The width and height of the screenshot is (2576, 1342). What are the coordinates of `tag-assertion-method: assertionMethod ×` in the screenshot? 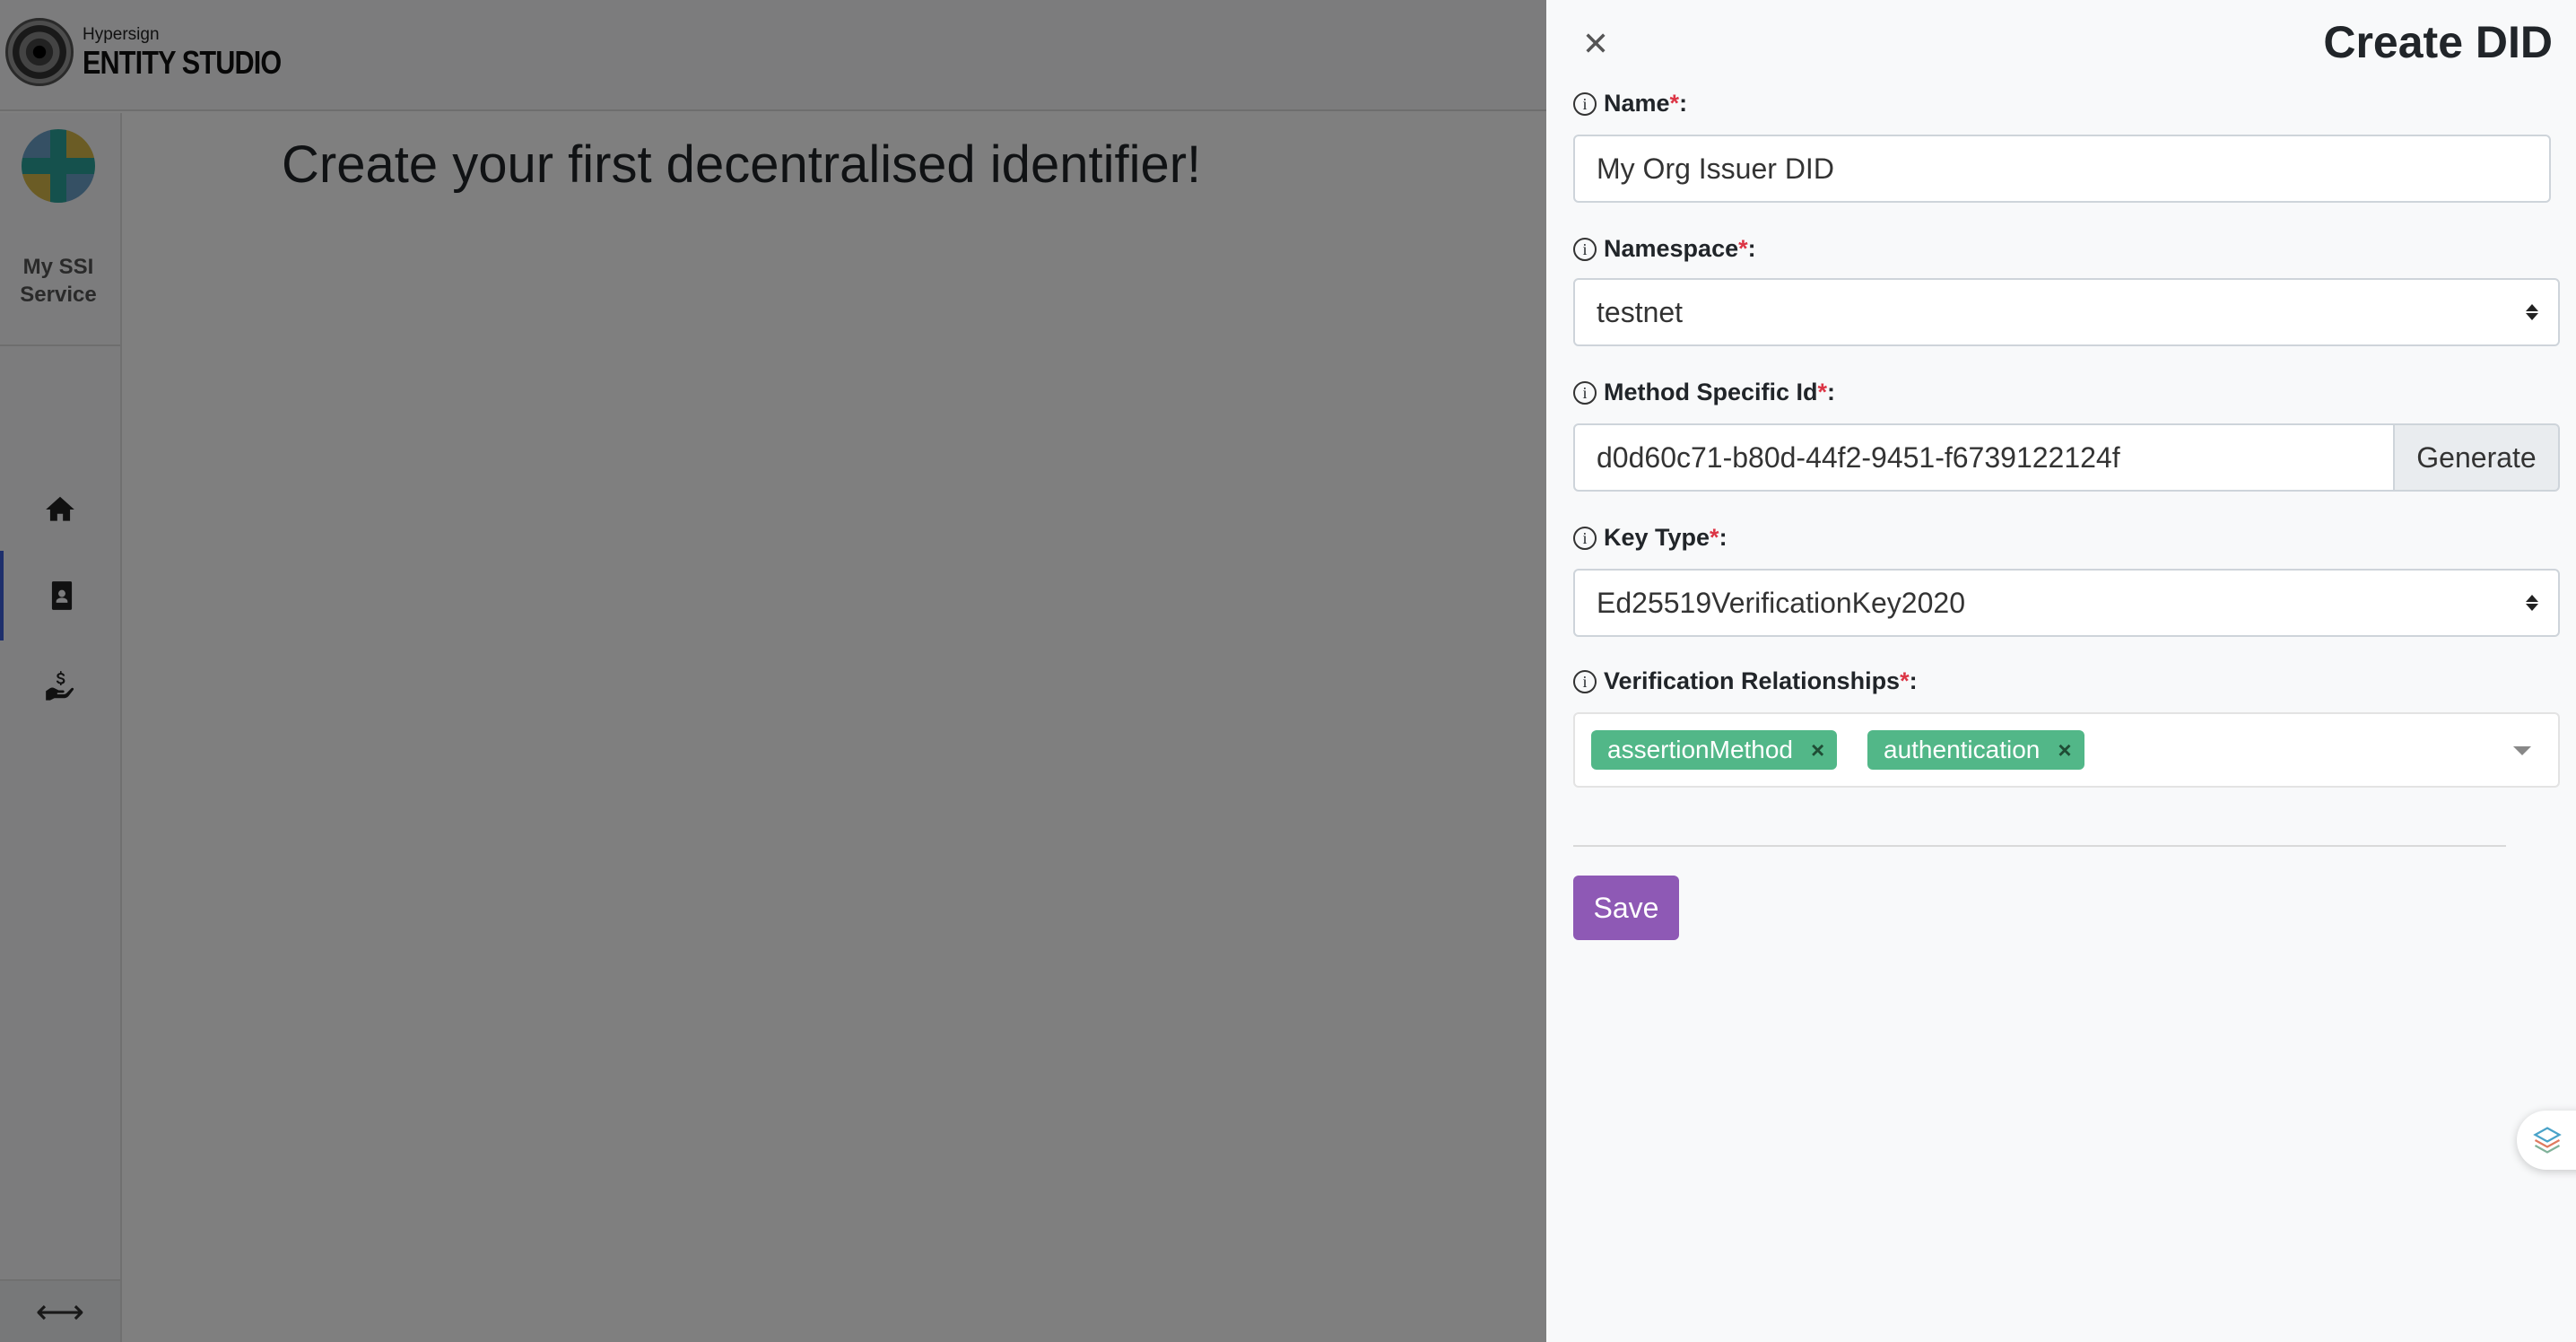 It's located at (1714, 750).